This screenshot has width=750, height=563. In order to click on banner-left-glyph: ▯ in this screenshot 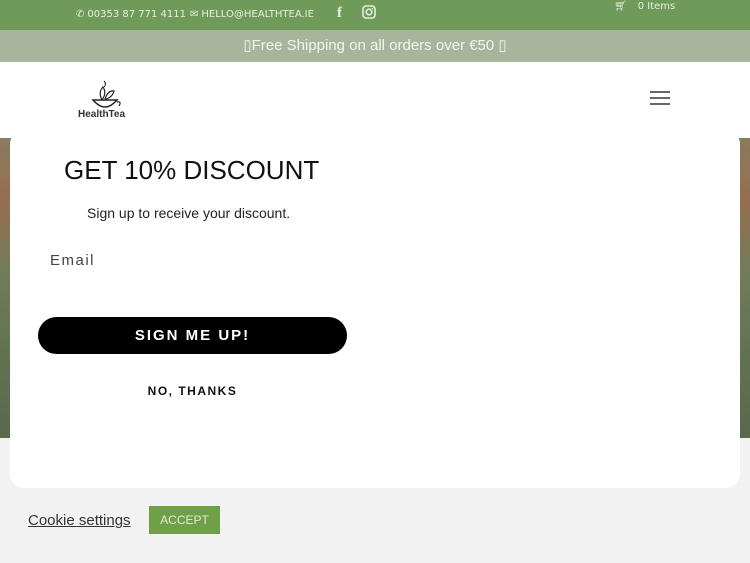, I will do `click(247, 45)`.